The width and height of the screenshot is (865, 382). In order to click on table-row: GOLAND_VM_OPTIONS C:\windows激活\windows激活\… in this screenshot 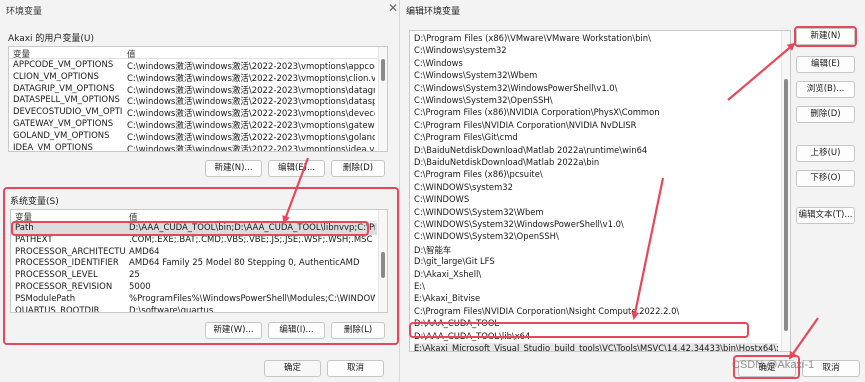, I will do `click(193, 137)`.